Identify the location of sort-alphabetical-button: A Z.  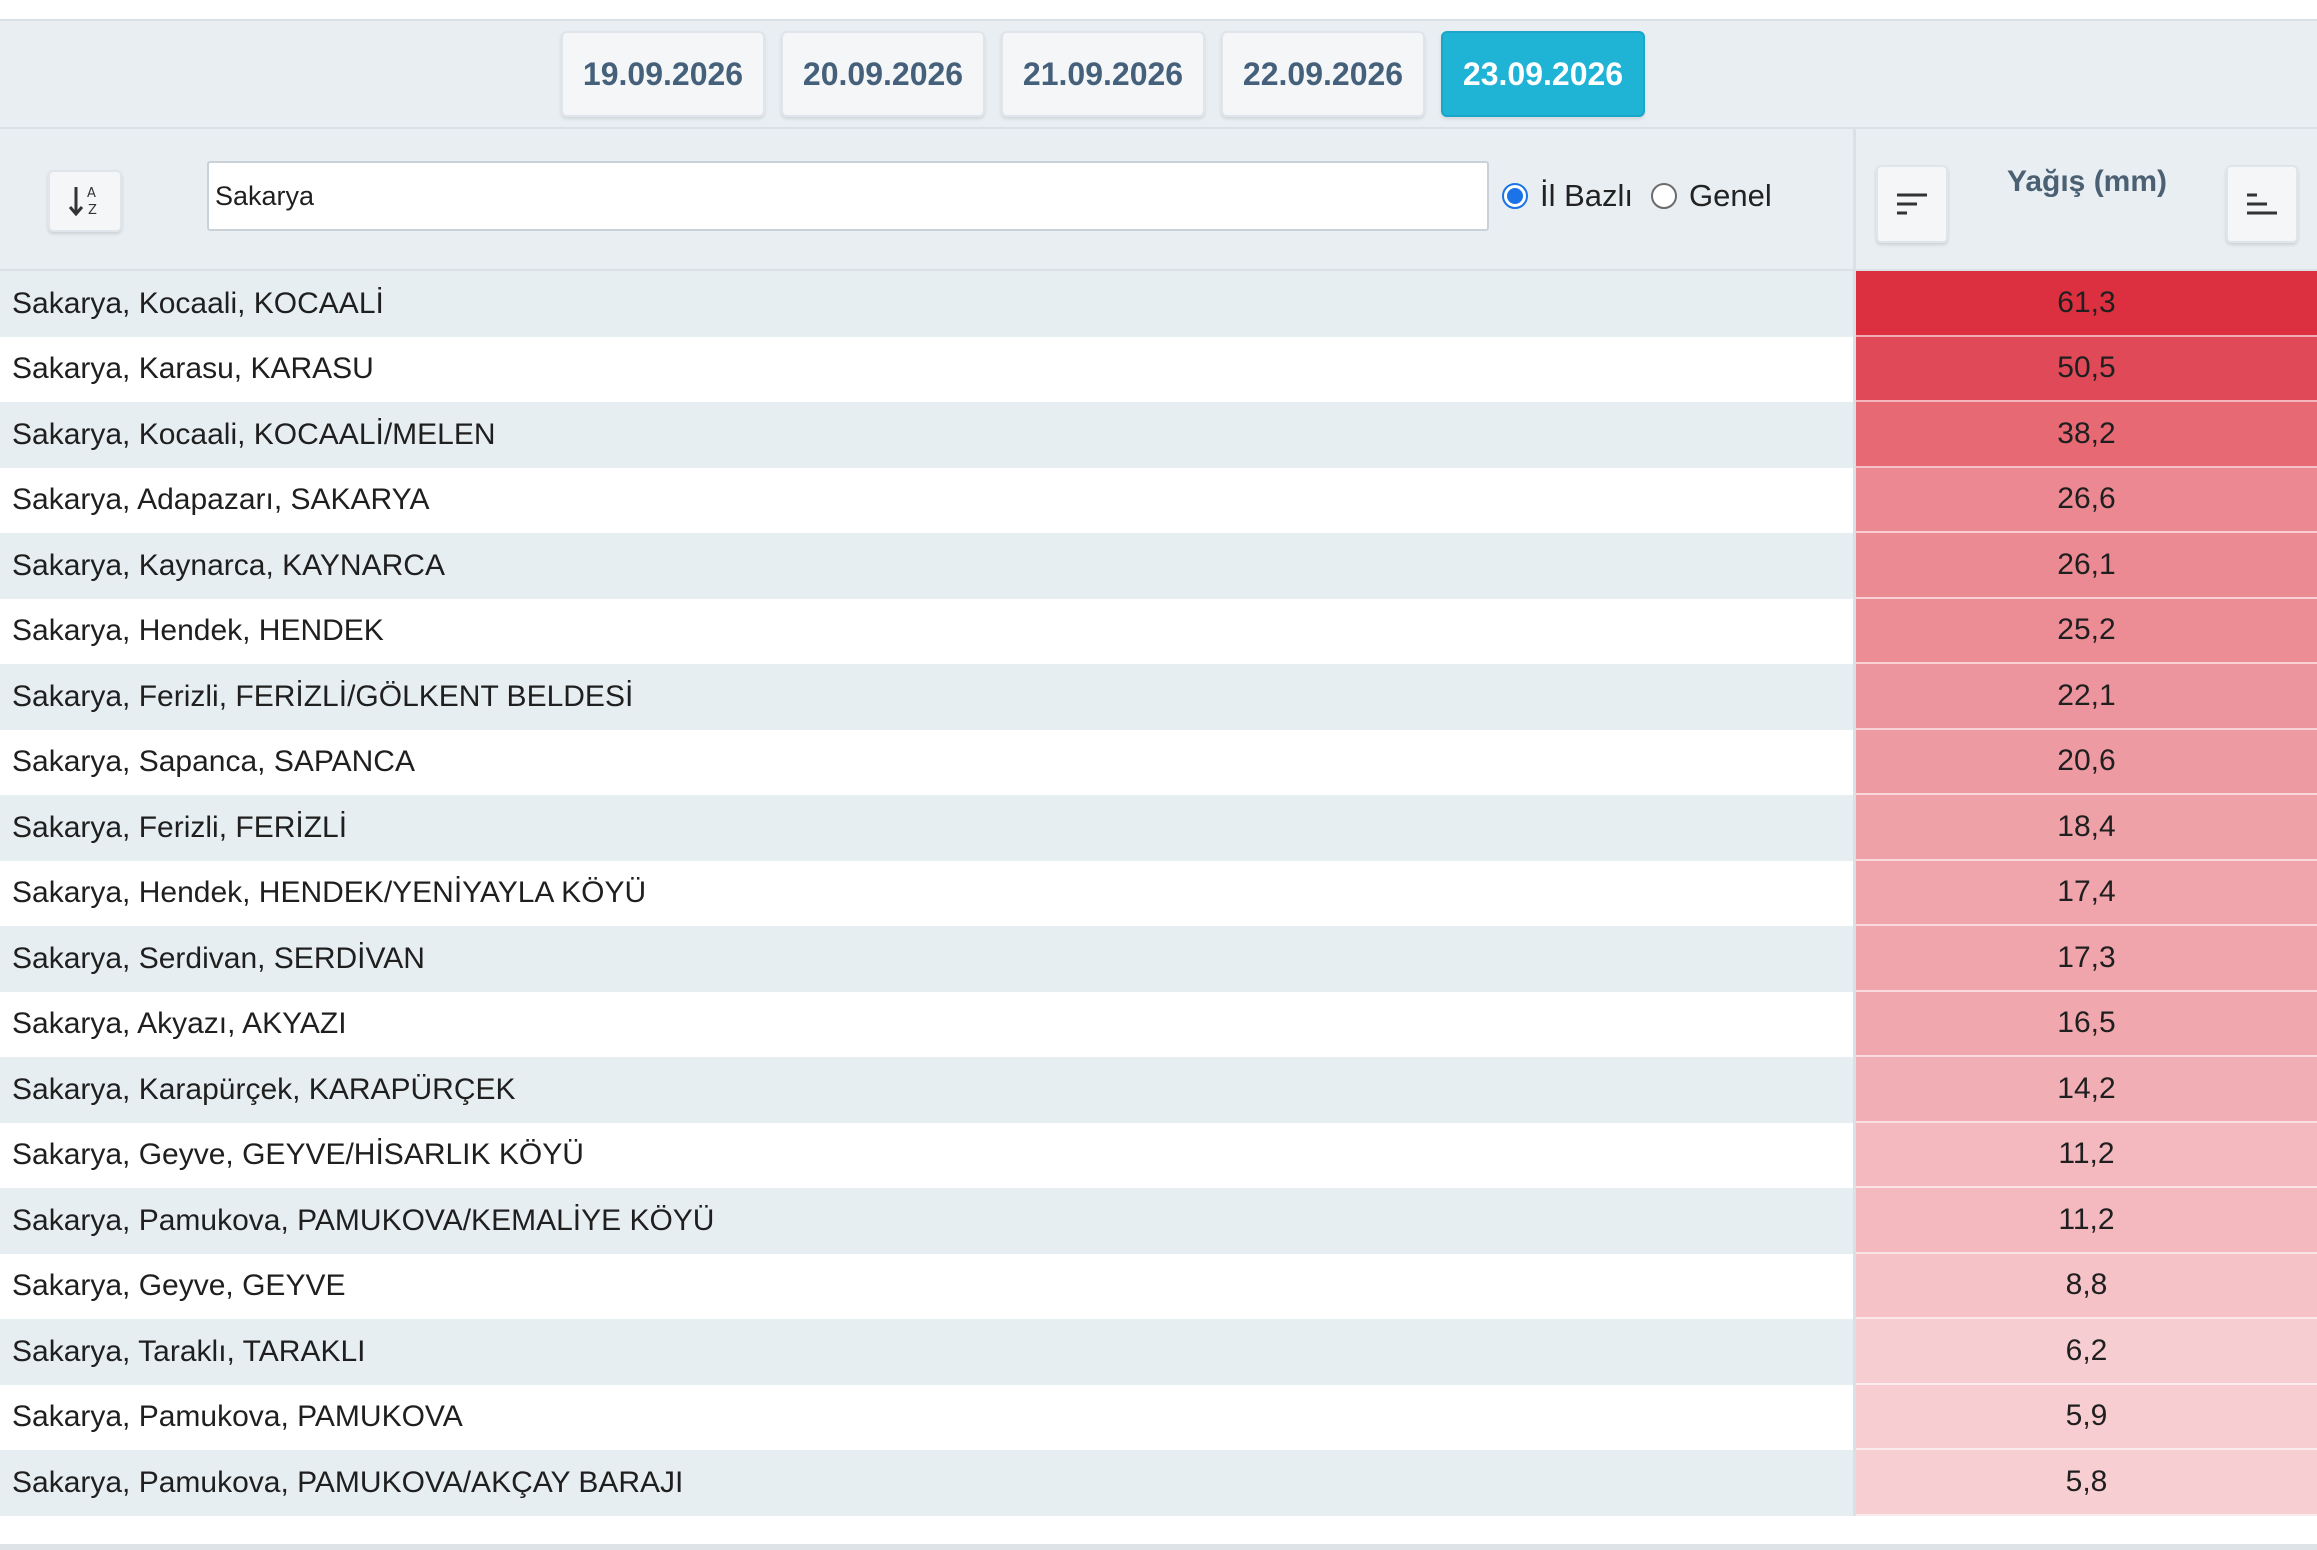
(85, 201).